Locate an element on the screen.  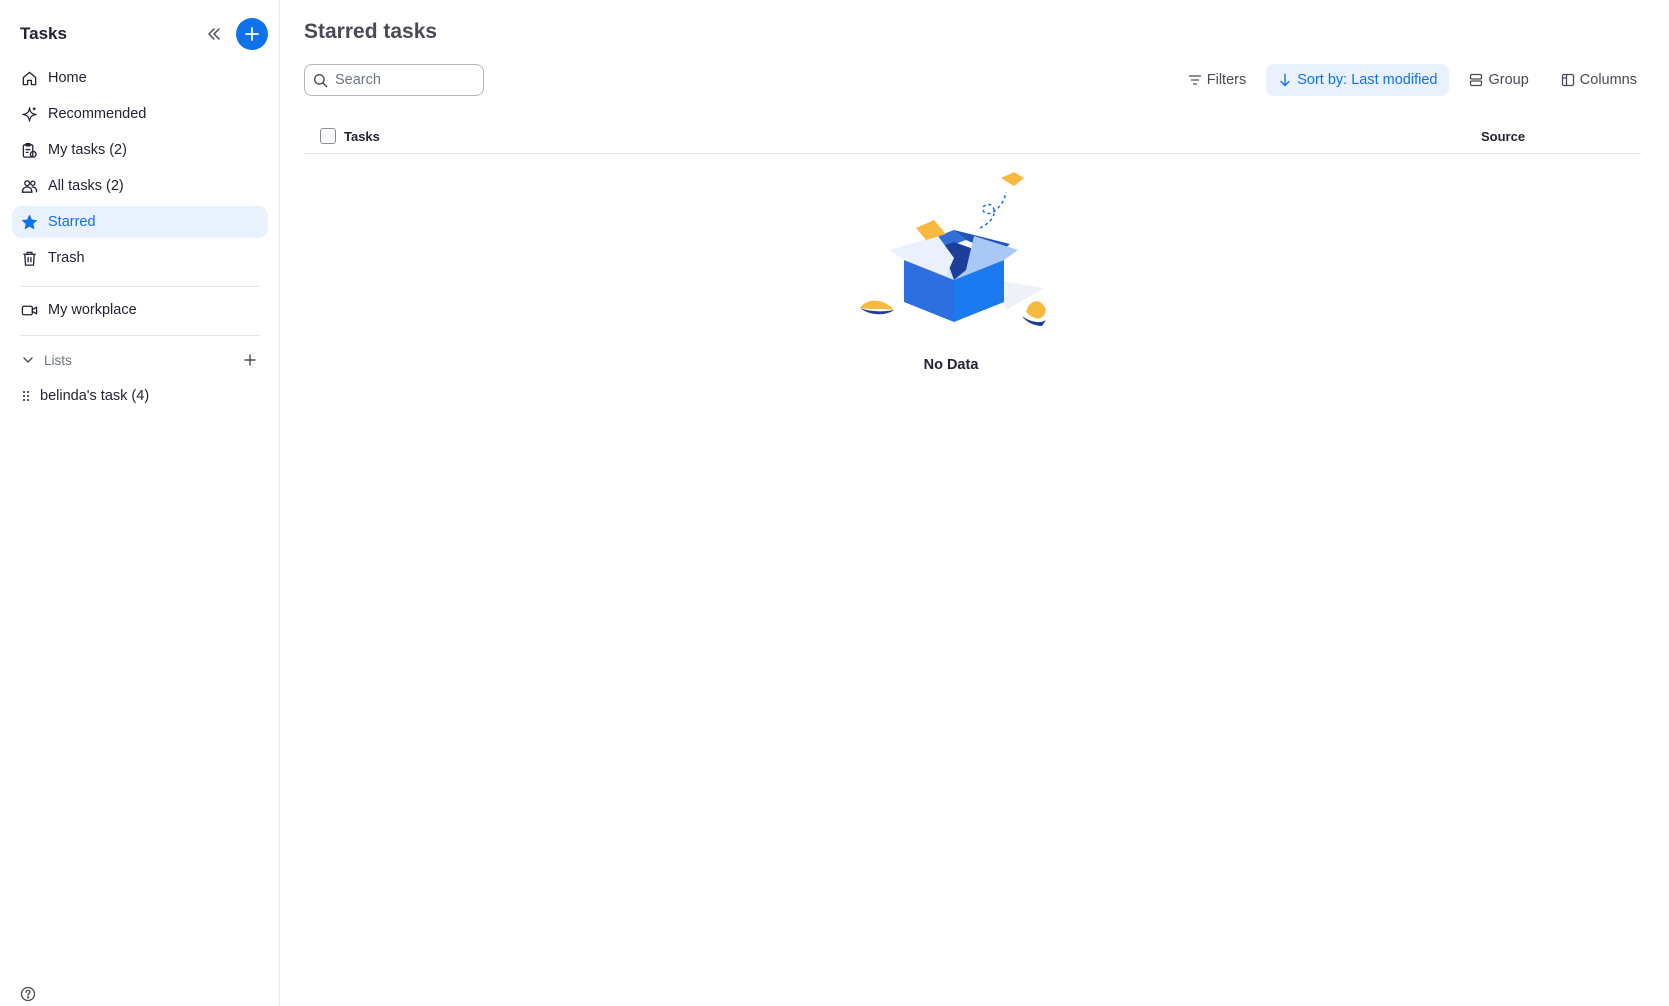
double-chevron-left-icon is located at coordinates (214, 34).